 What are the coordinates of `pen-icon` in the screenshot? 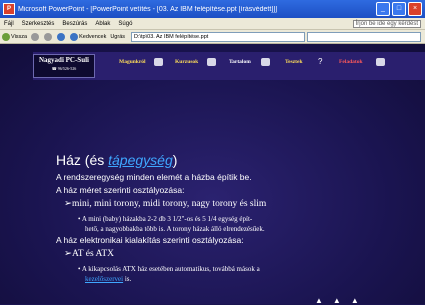 It's located at (380, 62).